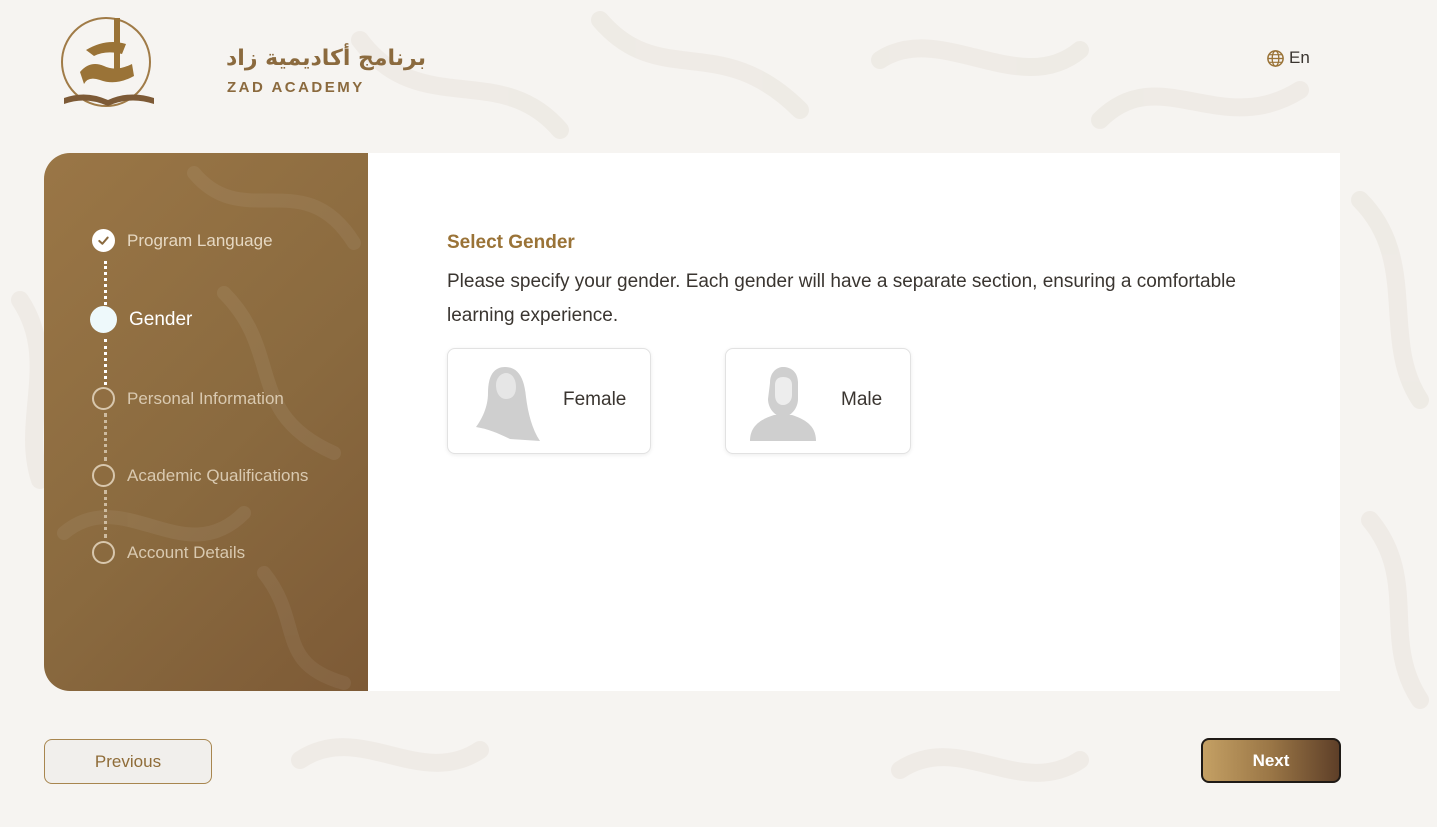 This screenshot has width=1437, height=827. What do you see at coordinates (205, 398) in the screenshot?
I see `step-label: Personal Information` at bounding box center [205, 398].